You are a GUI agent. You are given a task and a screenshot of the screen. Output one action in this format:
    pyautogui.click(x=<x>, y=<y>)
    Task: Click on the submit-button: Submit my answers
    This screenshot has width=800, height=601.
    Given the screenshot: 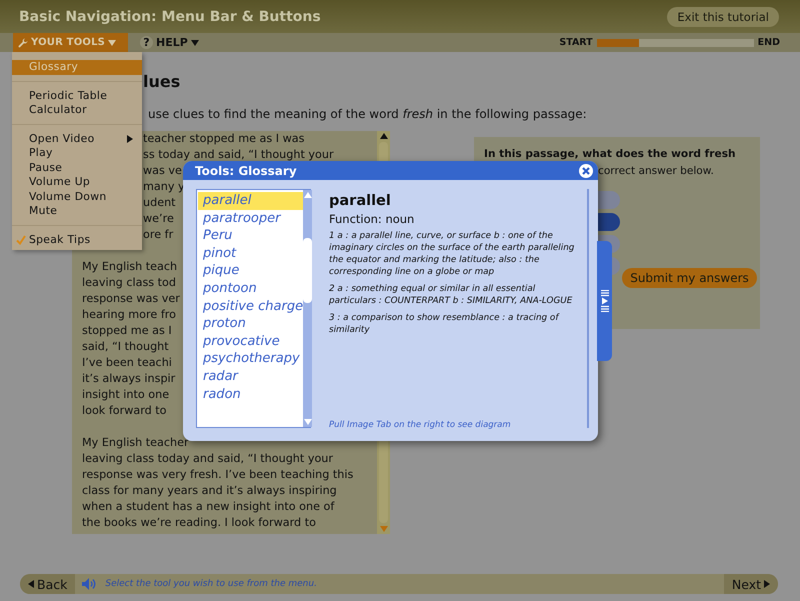 What is the action you would take?
    pyautogui.click(x=689, y=278)
    